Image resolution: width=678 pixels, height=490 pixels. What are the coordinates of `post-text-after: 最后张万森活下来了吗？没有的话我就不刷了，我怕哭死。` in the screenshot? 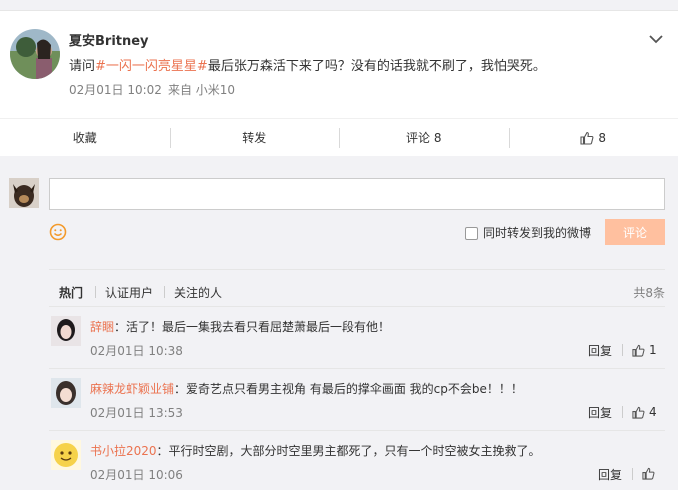 It's located at (376, 66).